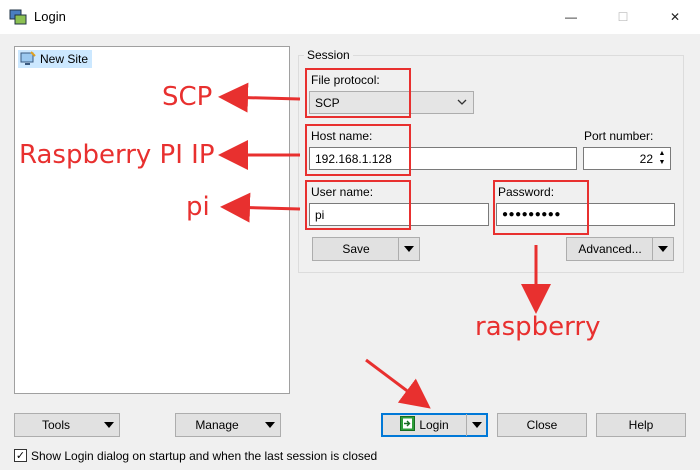  I want to click on arrow-user, so click(260, 207).